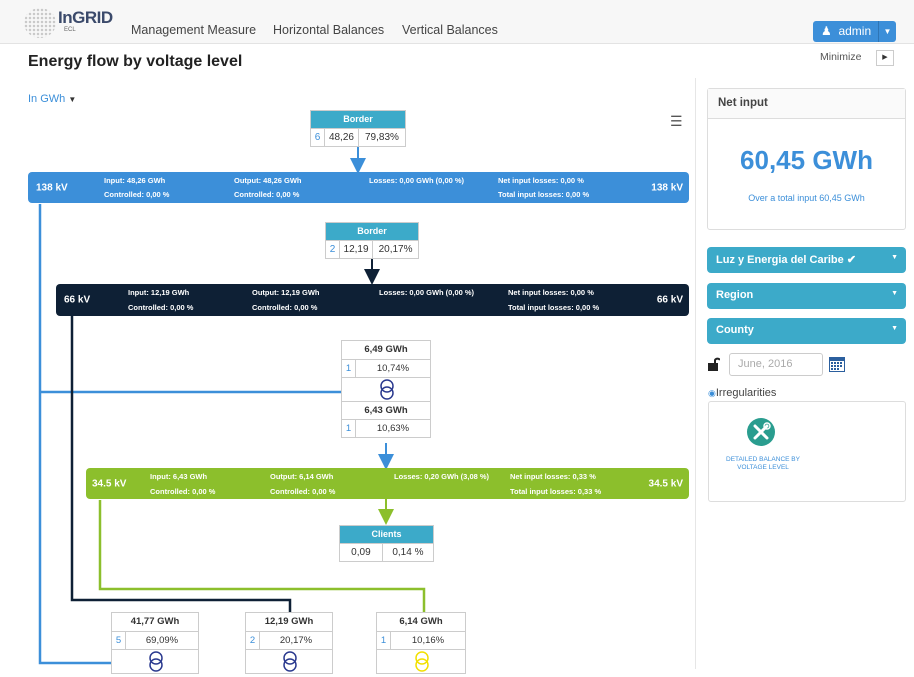 This screenshot has height=677, width=914. I want to click on bottom-node-value: 41,77 GWh, so click(155, 621).